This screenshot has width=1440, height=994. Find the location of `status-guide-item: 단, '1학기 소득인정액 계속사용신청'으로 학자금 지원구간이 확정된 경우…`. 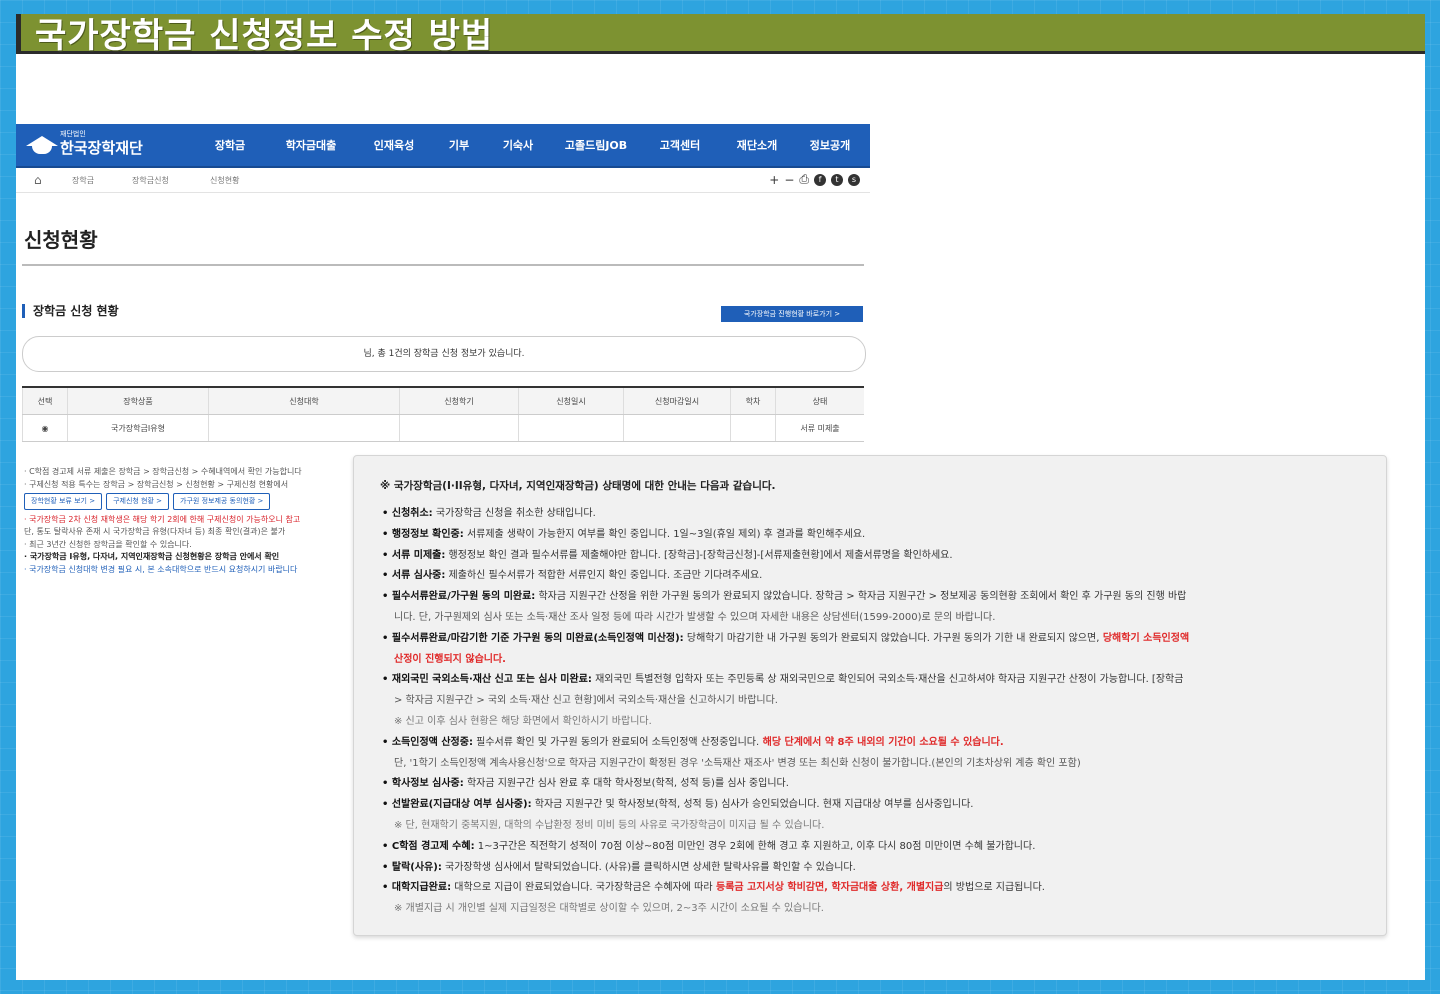

status-guide-item: 단, '1학기 소득인정액 계속사용신청'으로 학자금 지원구간이 확정된 경우… is located at coordinates (877, 764).